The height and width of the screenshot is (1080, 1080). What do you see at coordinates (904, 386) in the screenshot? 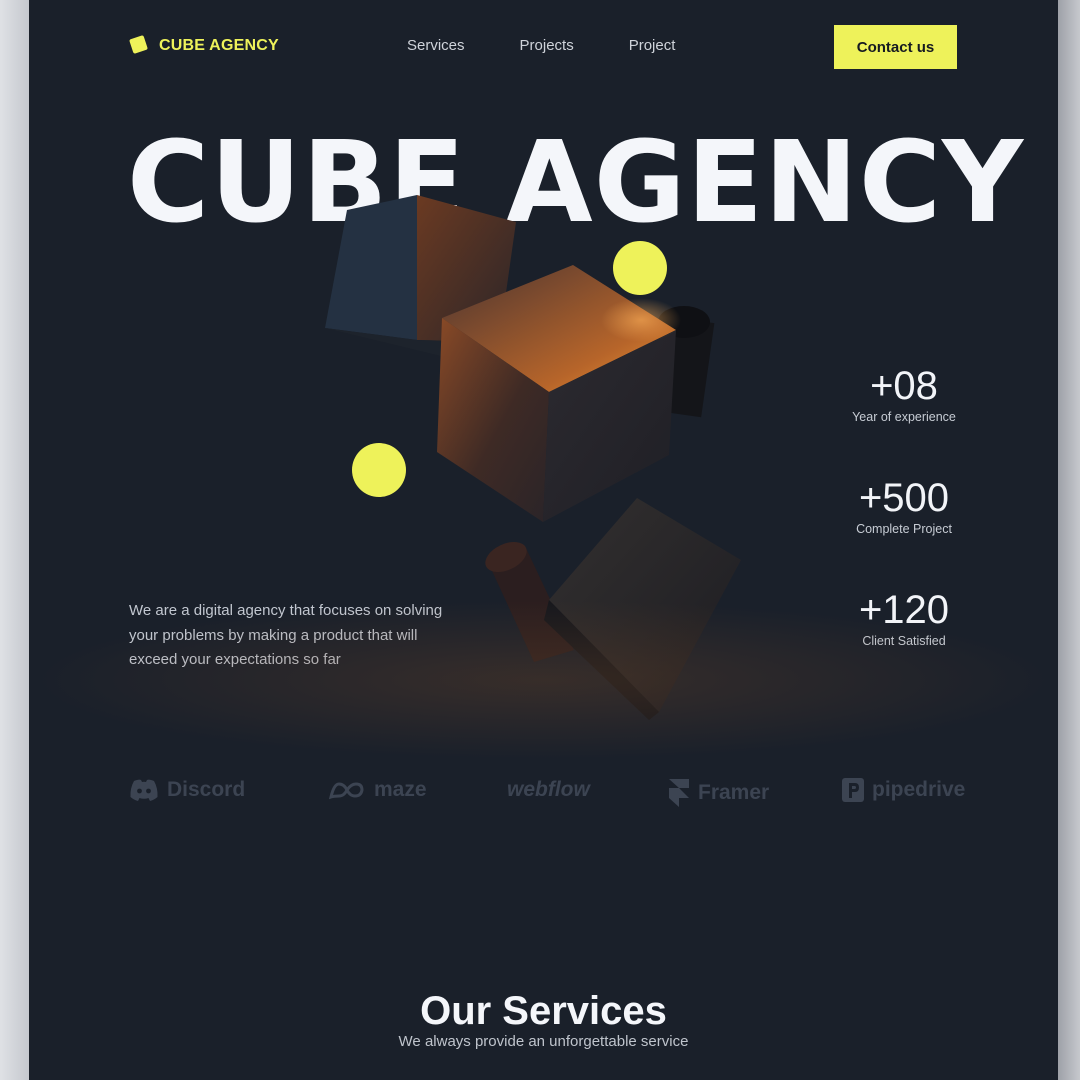
I see `stat-value: +08` at bounding box center [904, 386].